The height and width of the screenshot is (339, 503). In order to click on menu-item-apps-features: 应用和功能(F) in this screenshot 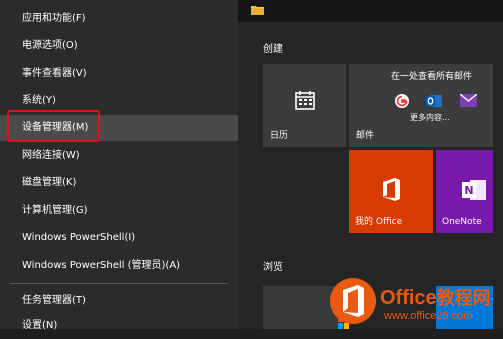, I will do `click(119, 19)`.